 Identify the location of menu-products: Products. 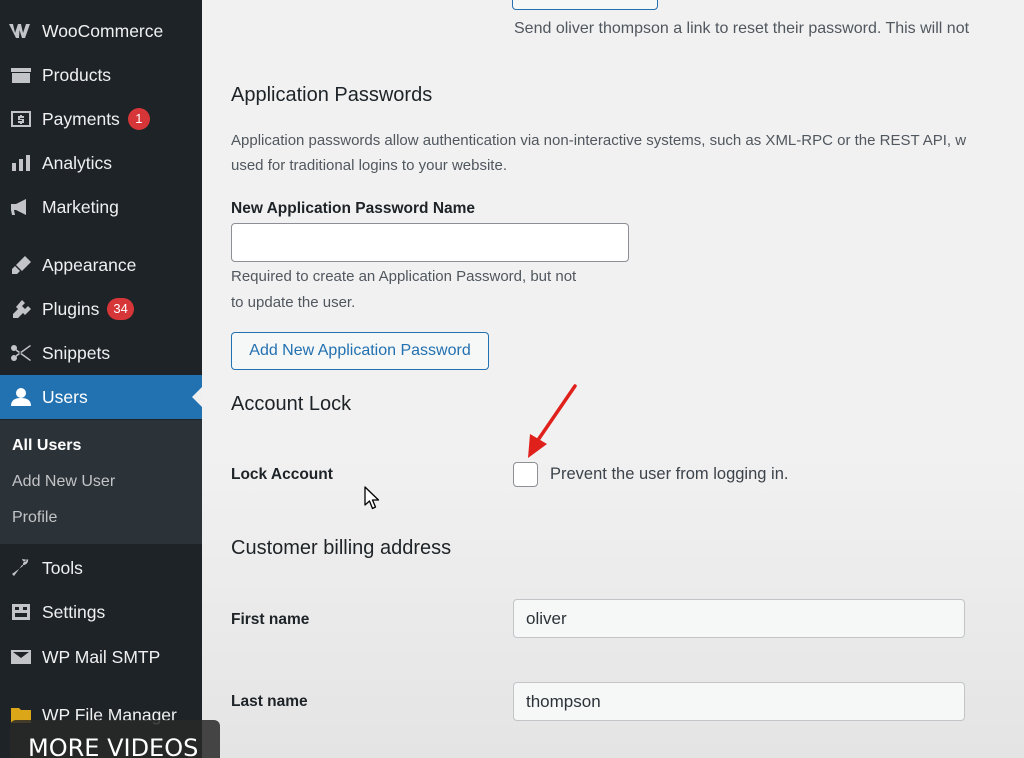
(101, 75).